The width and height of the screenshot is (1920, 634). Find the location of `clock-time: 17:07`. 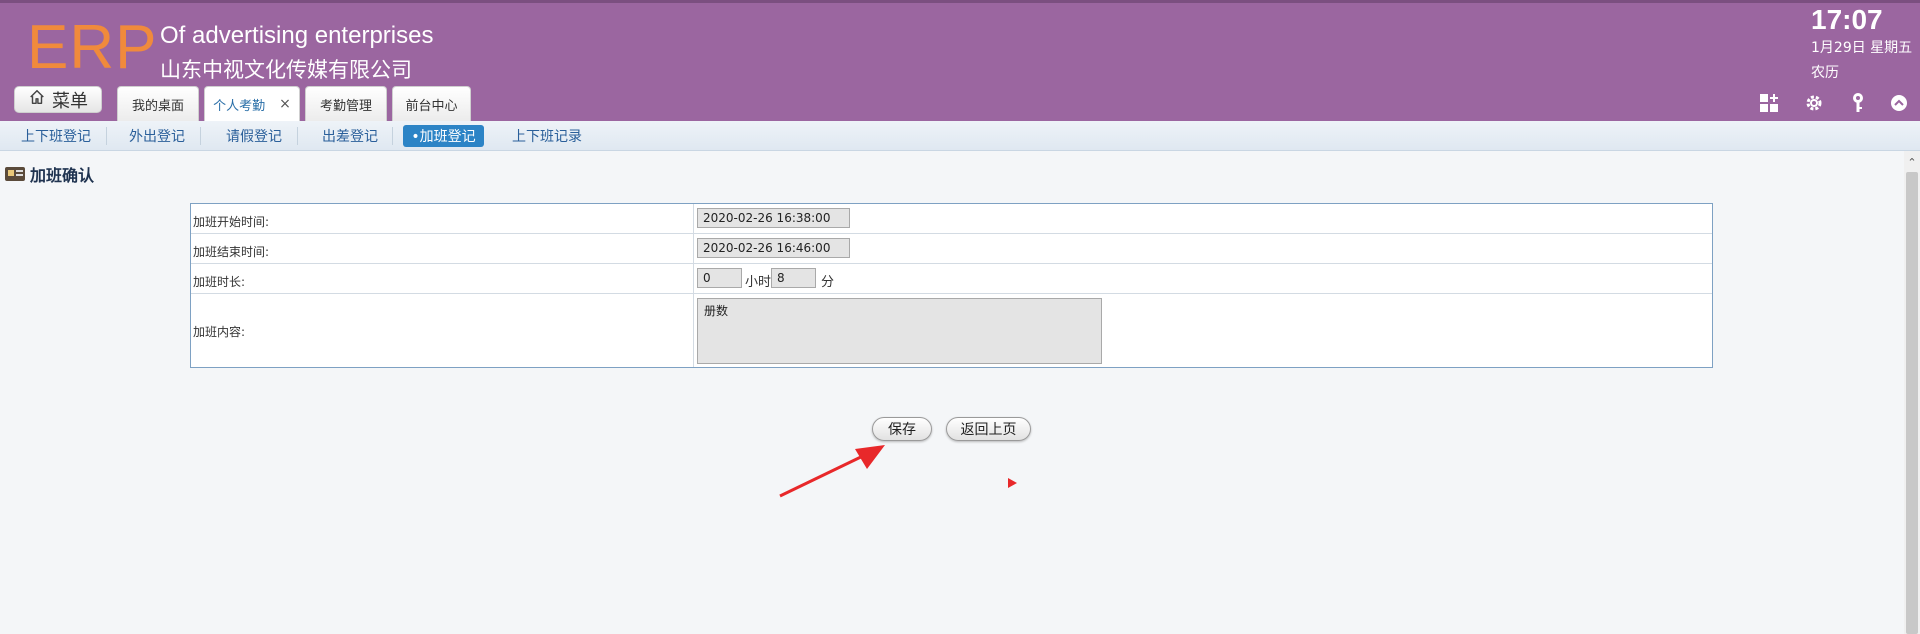

clock-time: 17:07 is located at coordinates (1847, 19).